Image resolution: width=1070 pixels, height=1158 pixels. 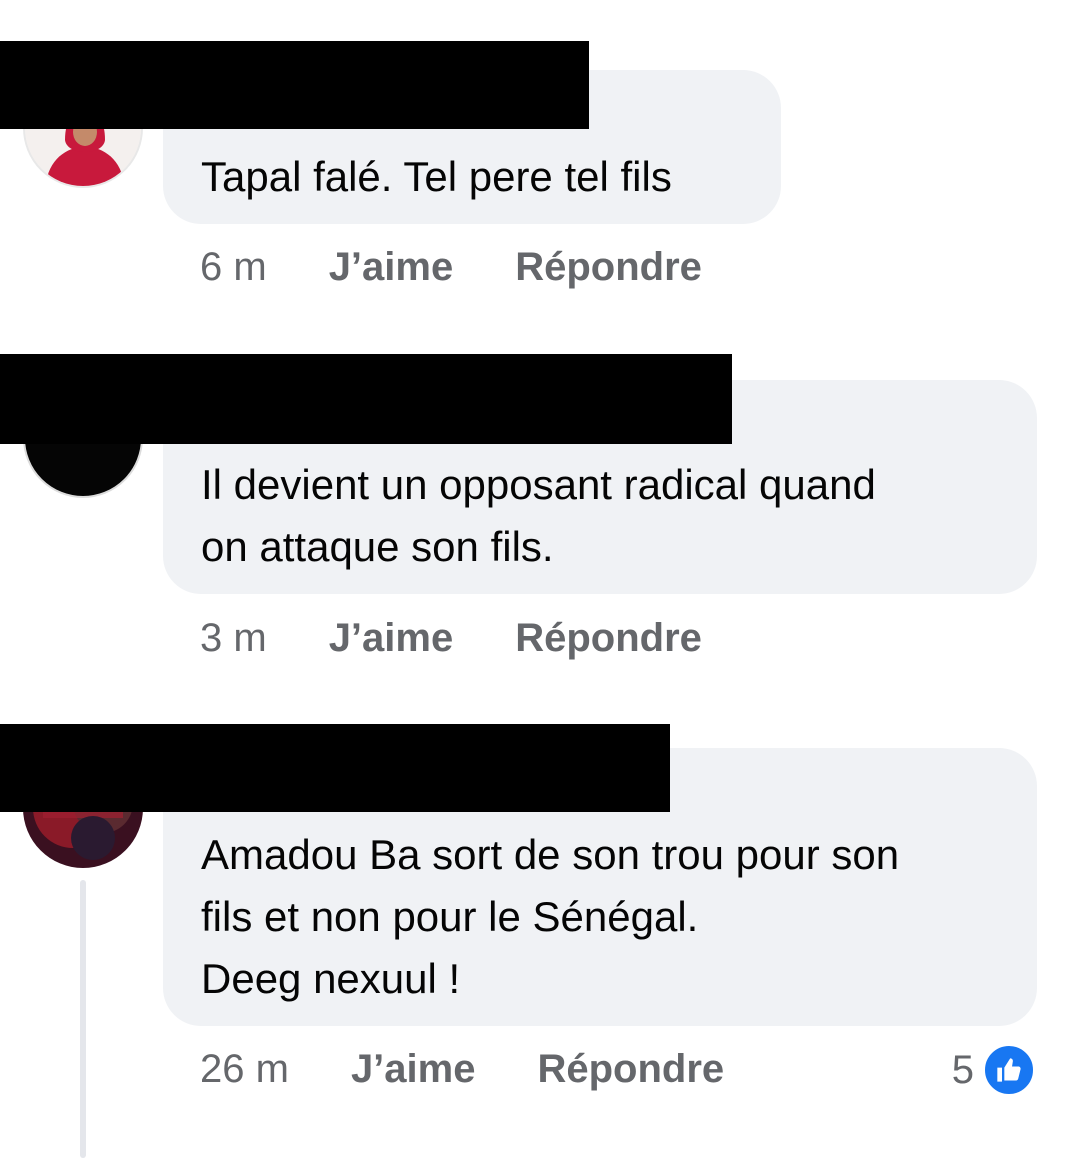 I want to click on comment-actions: 3 m J’aime Répondre, so click(x=482, y=638).